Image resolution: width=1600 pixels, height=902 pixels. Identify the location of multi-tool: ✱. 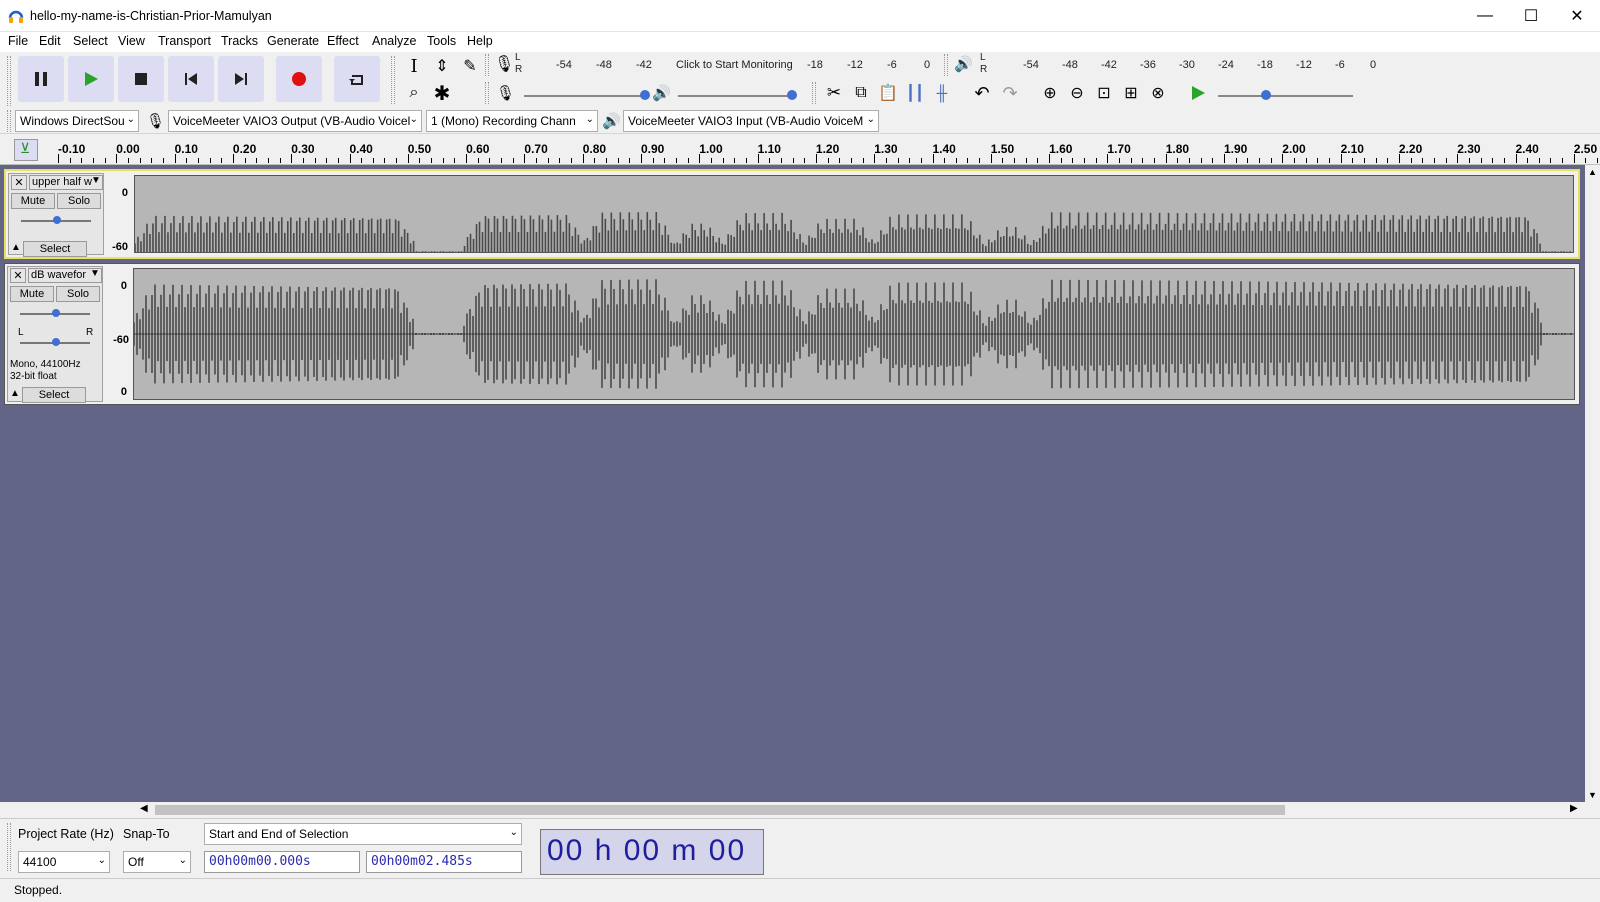
(442, 93).